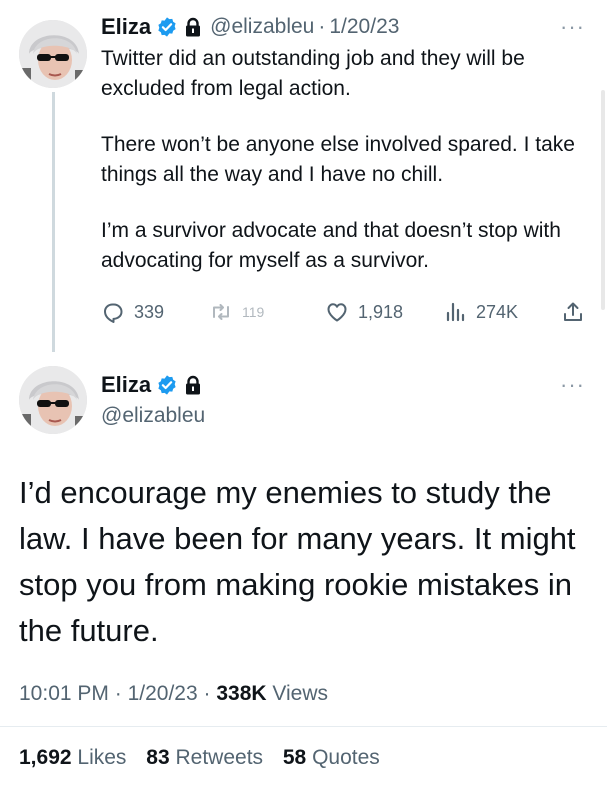  I want to click on views-count: 338K, so click(241, 693).